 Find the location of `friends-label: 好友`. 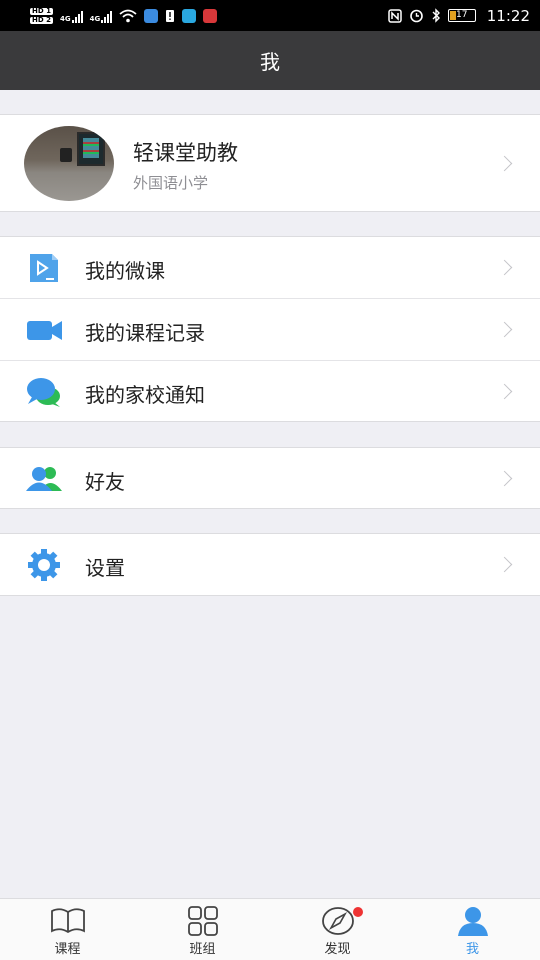

friends-label: 好友 is located at coordinates (105, 482).